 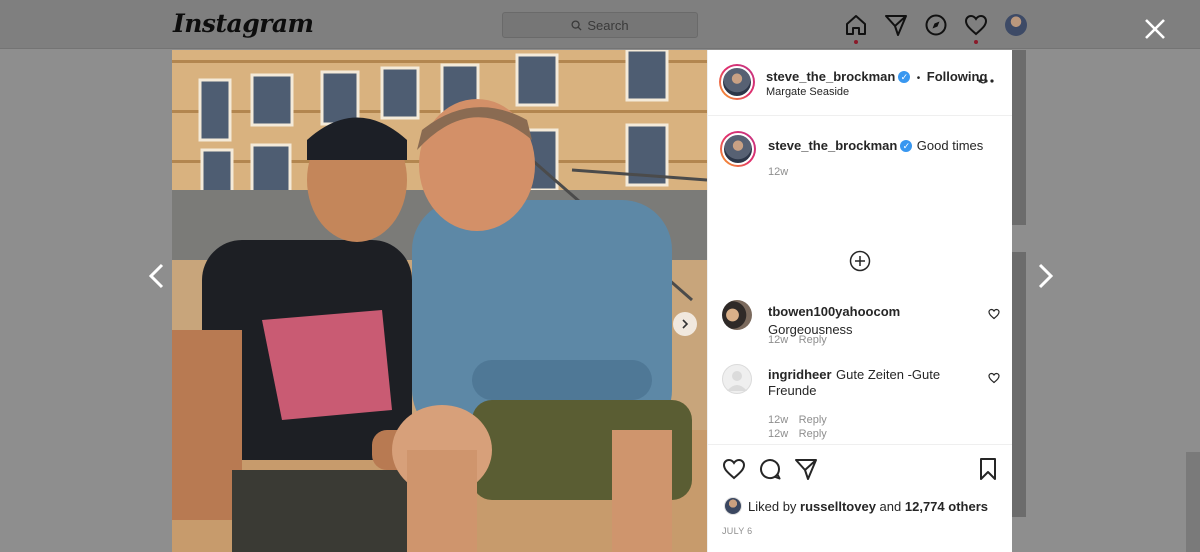 I want to click on caption: steve_the_brockman ✓ Good times, so click(x=883, y=146).